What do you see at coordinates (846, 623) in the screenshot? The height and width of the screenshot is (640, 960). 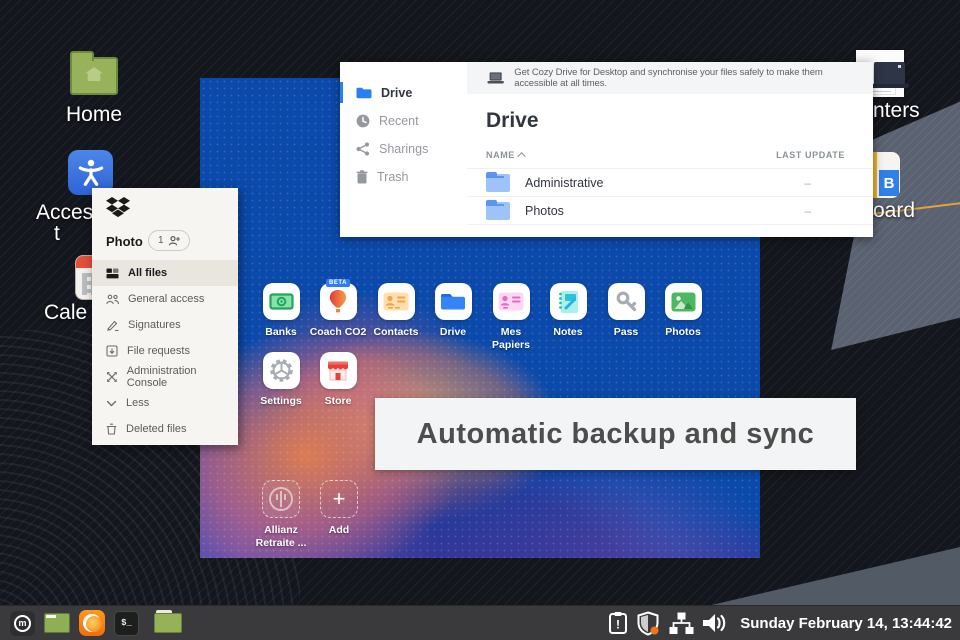 I see `clock: Sunday February 14, 13:44:42` at bounding box center [846, 623].